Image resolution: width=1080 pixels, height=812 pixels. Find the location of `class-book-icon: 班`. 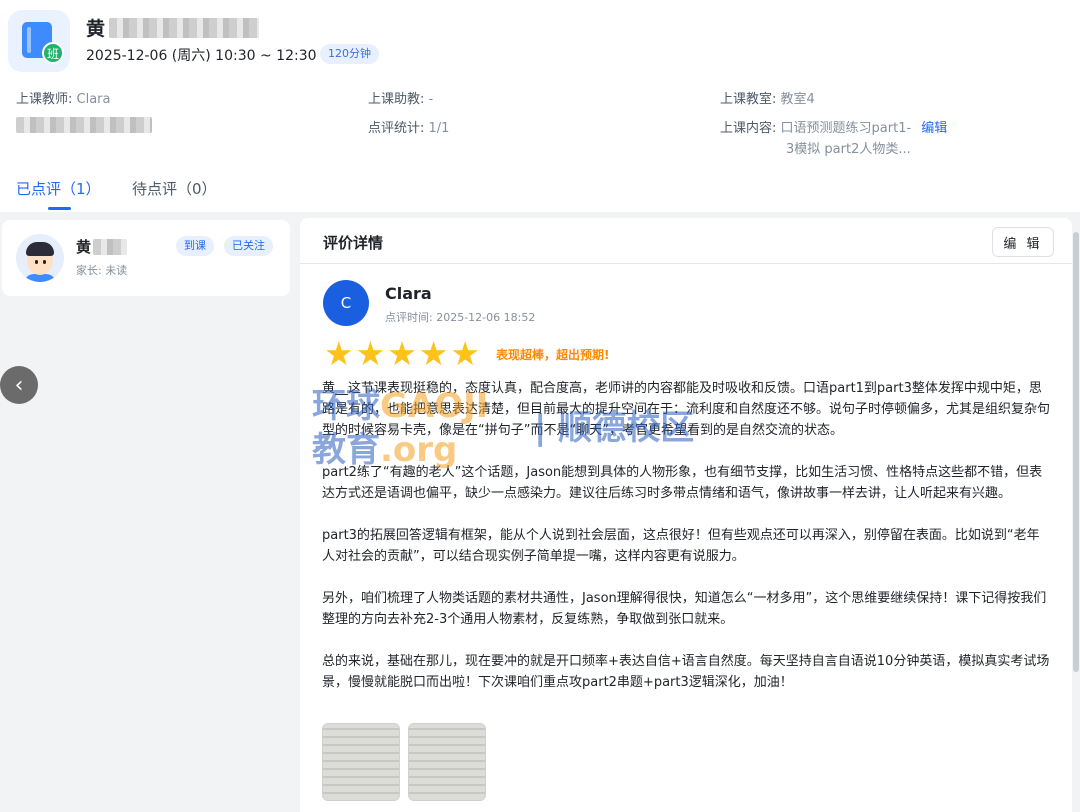

class-book-icon: 班 is located at coordinates (39, 41).